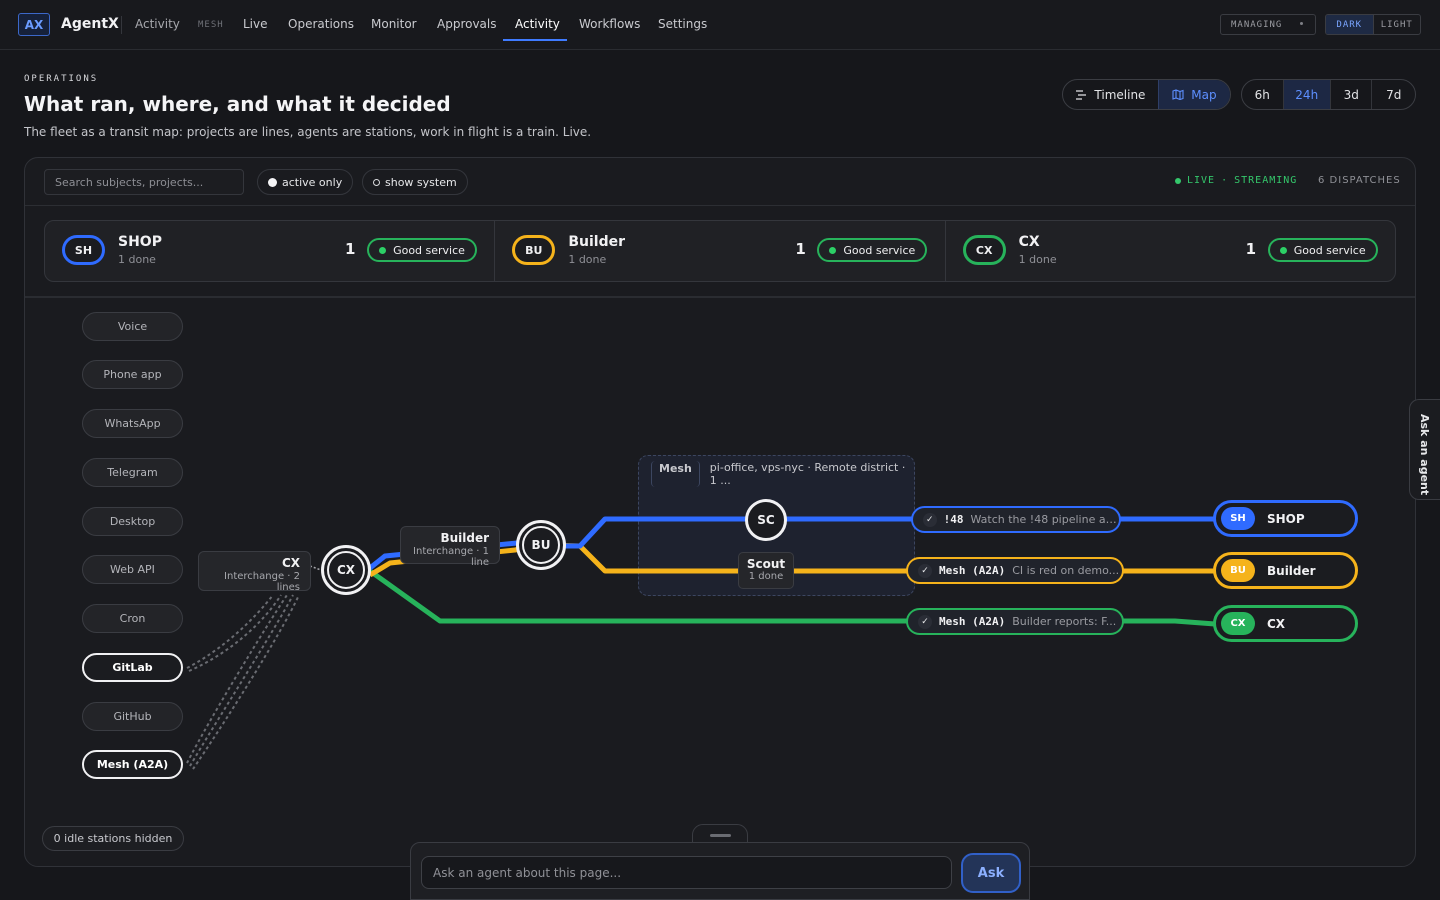  I want to click on station-name: Scout, so click(766, 564).